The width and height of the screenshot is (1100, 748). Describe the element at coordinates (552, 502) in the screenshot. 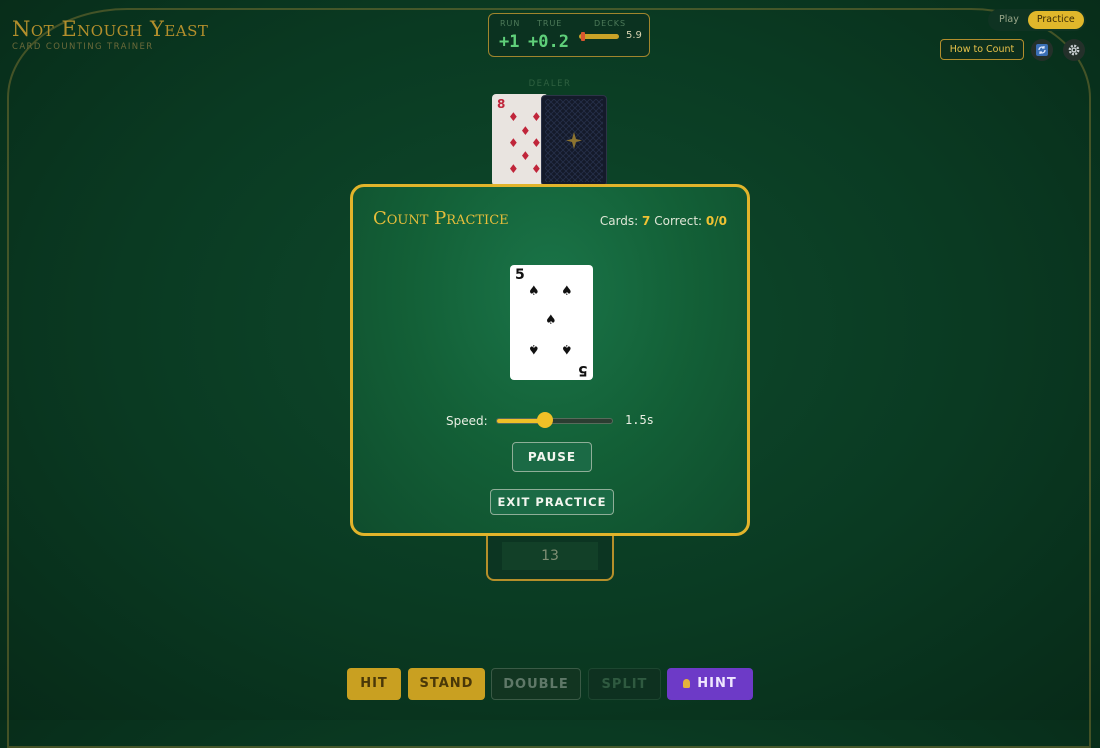

I see `exit-practice-button: EXIT PRACTICE` at that location.